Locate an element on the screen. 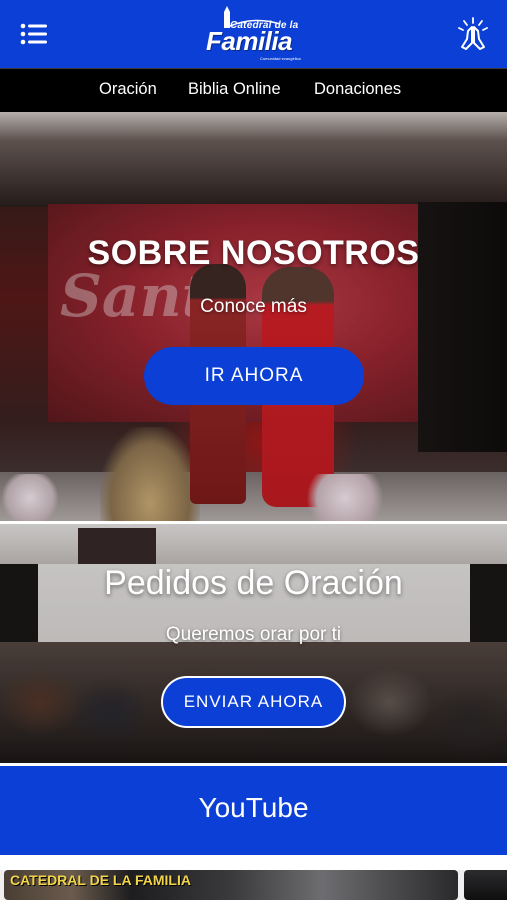  ir-ahora-button: IR AHORA is located at coordinates (254, 376).